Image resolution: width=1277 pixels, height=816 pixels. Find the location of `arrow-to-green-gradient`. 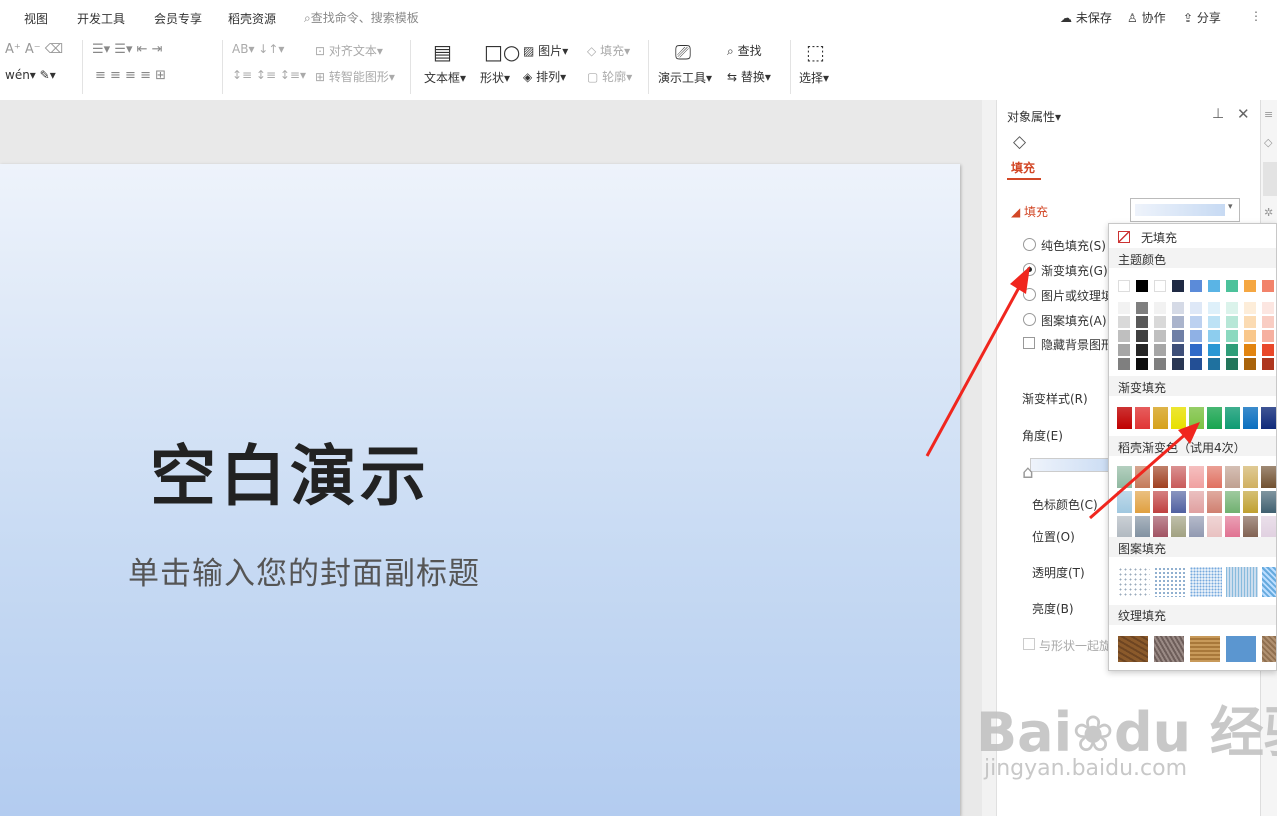

arrow-to-green-gradient is located at coordinates (1139, 475).